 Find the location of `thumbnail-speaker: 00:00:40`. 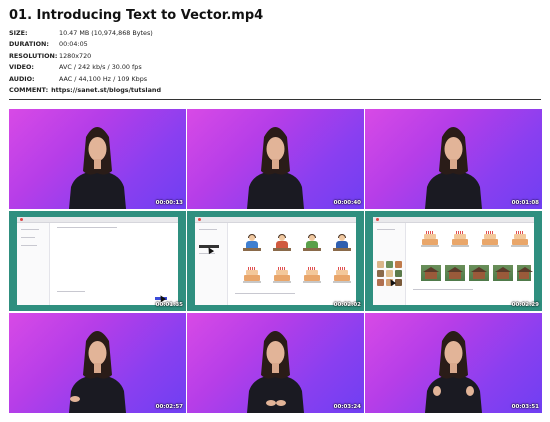

thumbnail-speaker: 00:00:40 is located at coordinates (275, 159).